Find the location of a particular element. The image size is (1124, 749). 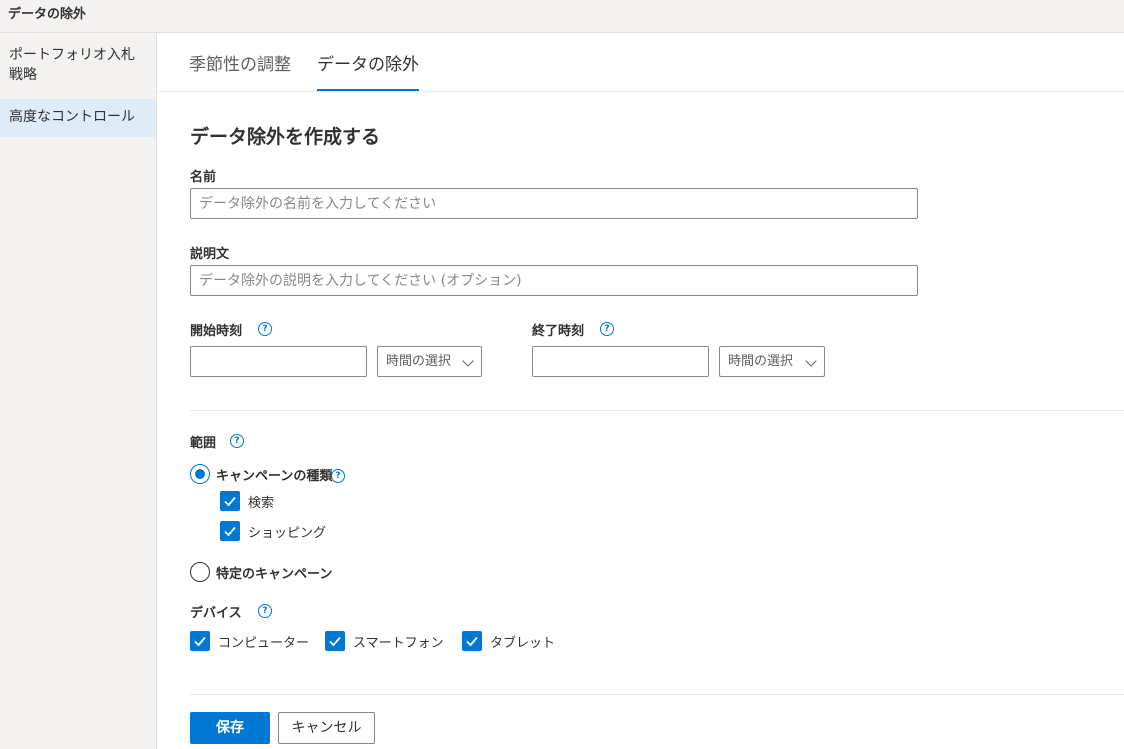

device-label: デバイス is located at coordinates (216, 613).